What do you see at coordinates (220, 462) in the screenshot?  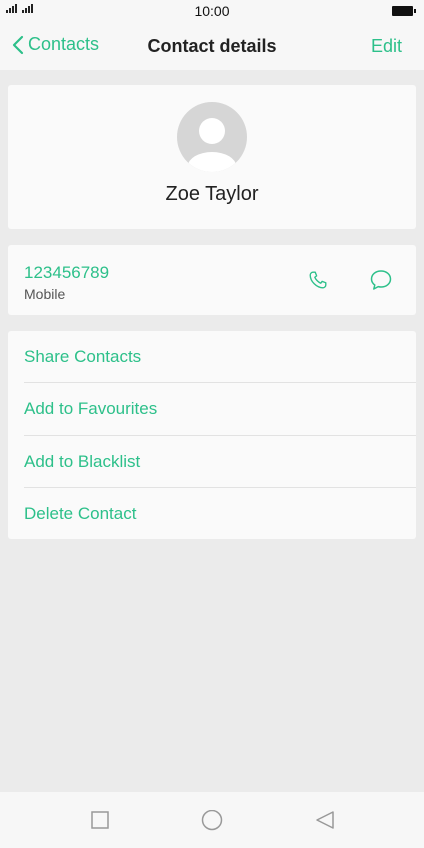 I see `add-to-blacklist-button: Add to Blacklist` at bounding box center [220, 462].